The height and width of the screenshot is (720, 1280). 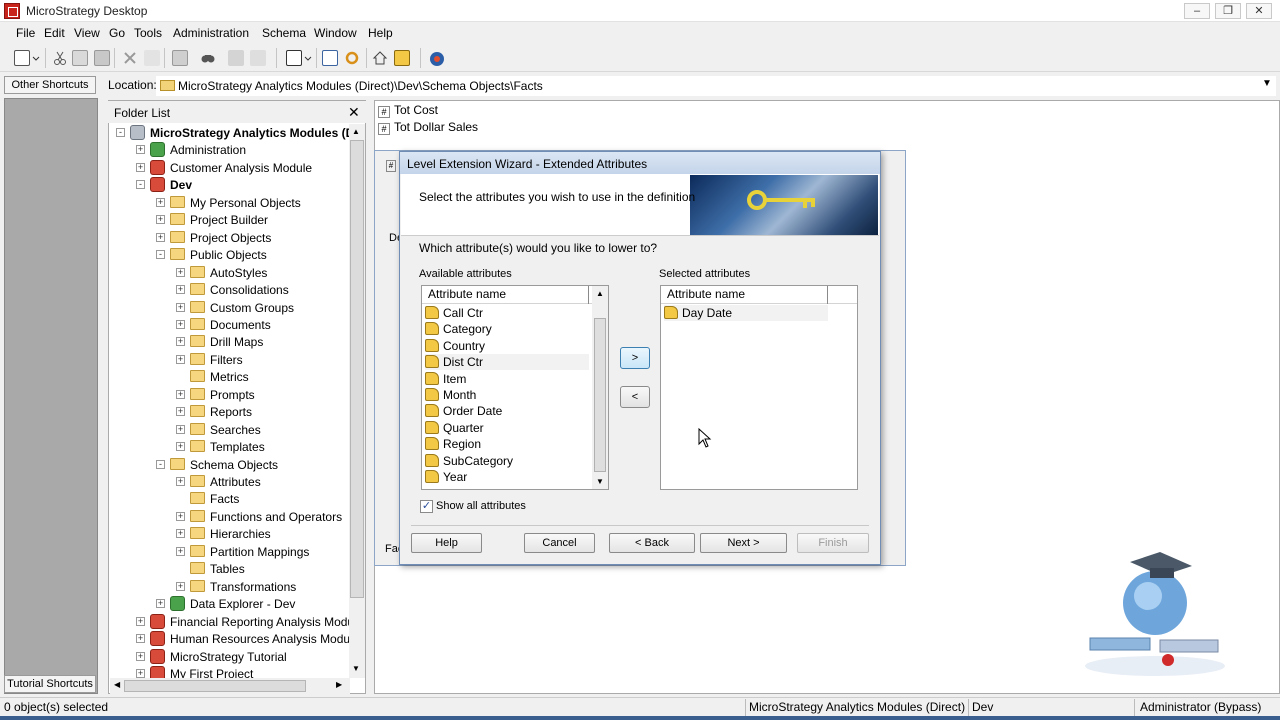 What do you see at coordinates (60, 58) in the screenshot?
I see `cut-icon` at bounding box center [60, 58].